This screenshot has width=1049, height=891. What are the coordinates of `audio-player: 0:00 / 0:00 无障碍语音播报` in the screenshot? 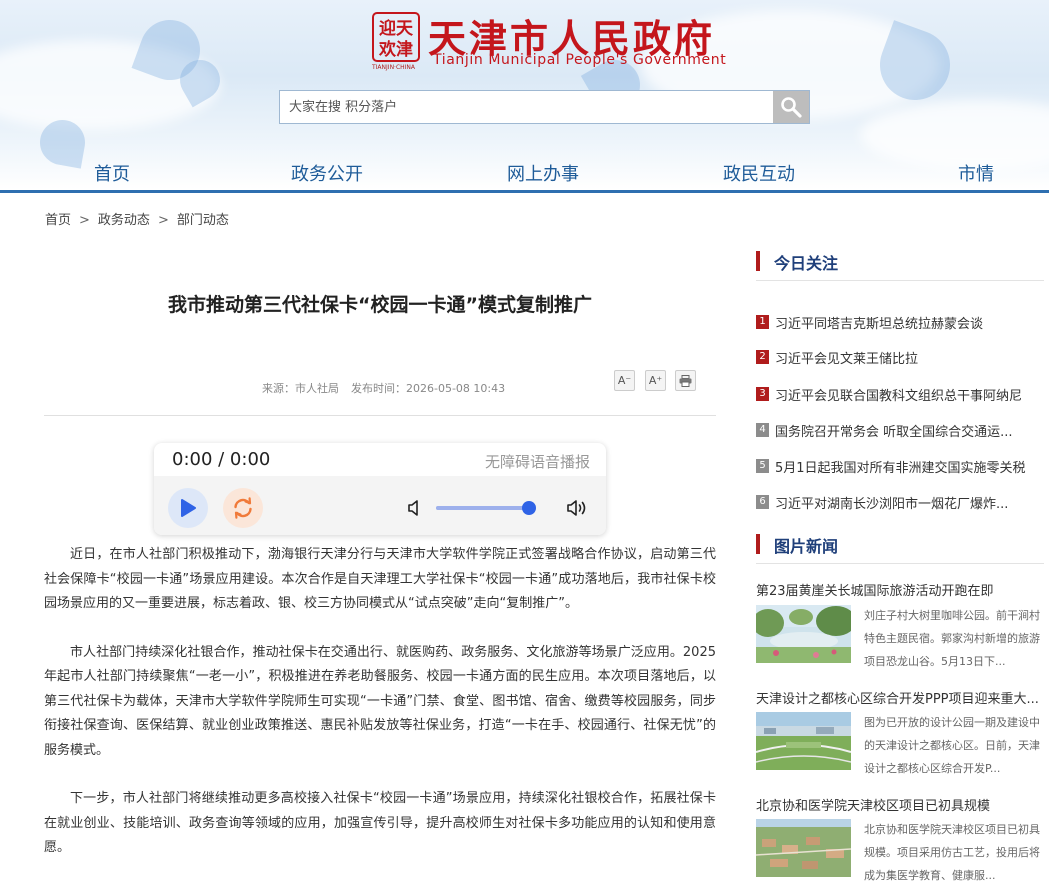 It's located at (380, 489).